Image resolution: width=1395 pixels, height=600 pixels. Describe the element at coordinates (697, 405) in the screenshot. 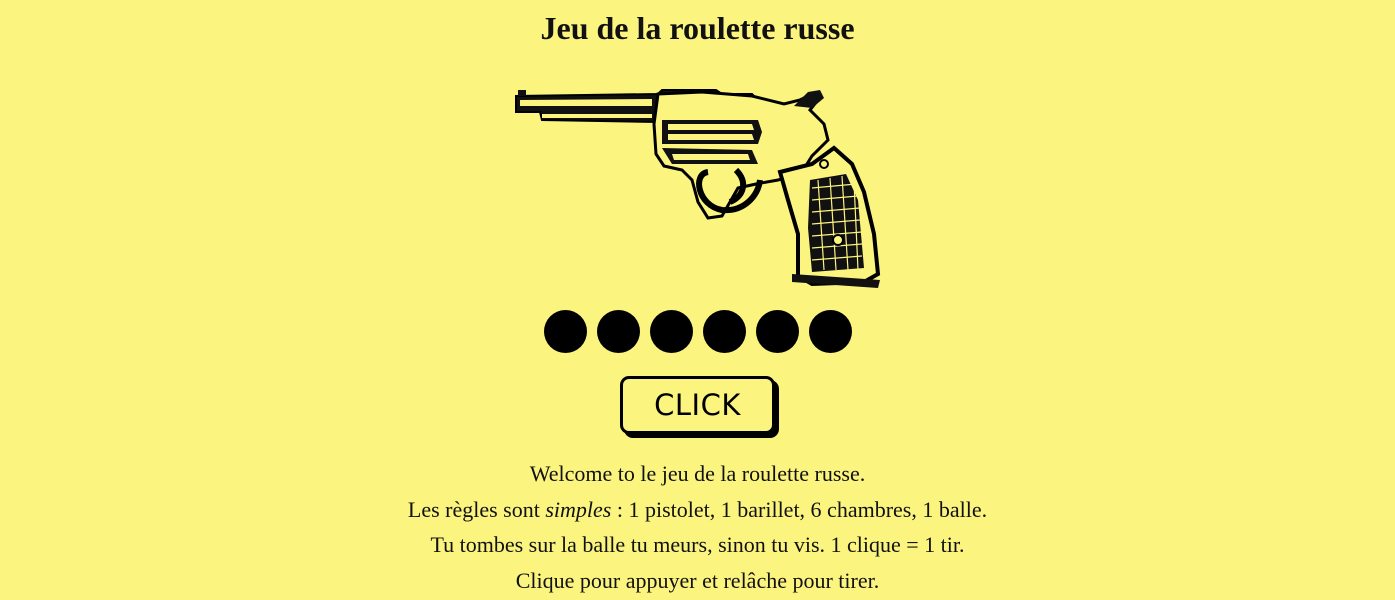

I see `click-button: CLICK` at that location.